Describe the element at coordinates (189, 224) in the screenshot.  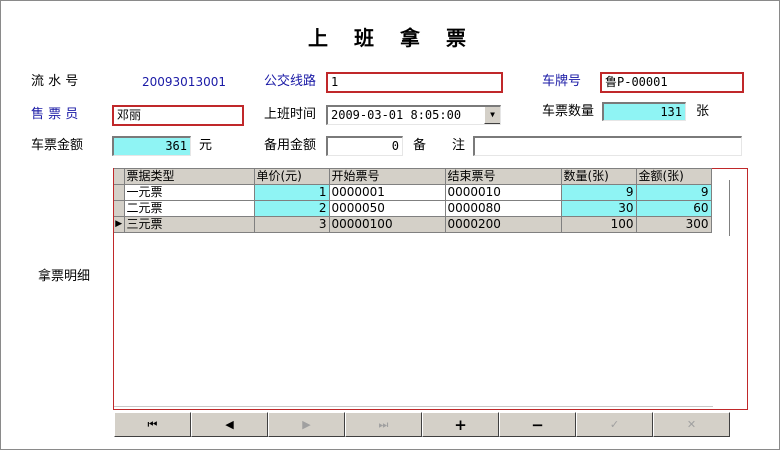
I see `ticket-type-cell: 三元票` at that location.